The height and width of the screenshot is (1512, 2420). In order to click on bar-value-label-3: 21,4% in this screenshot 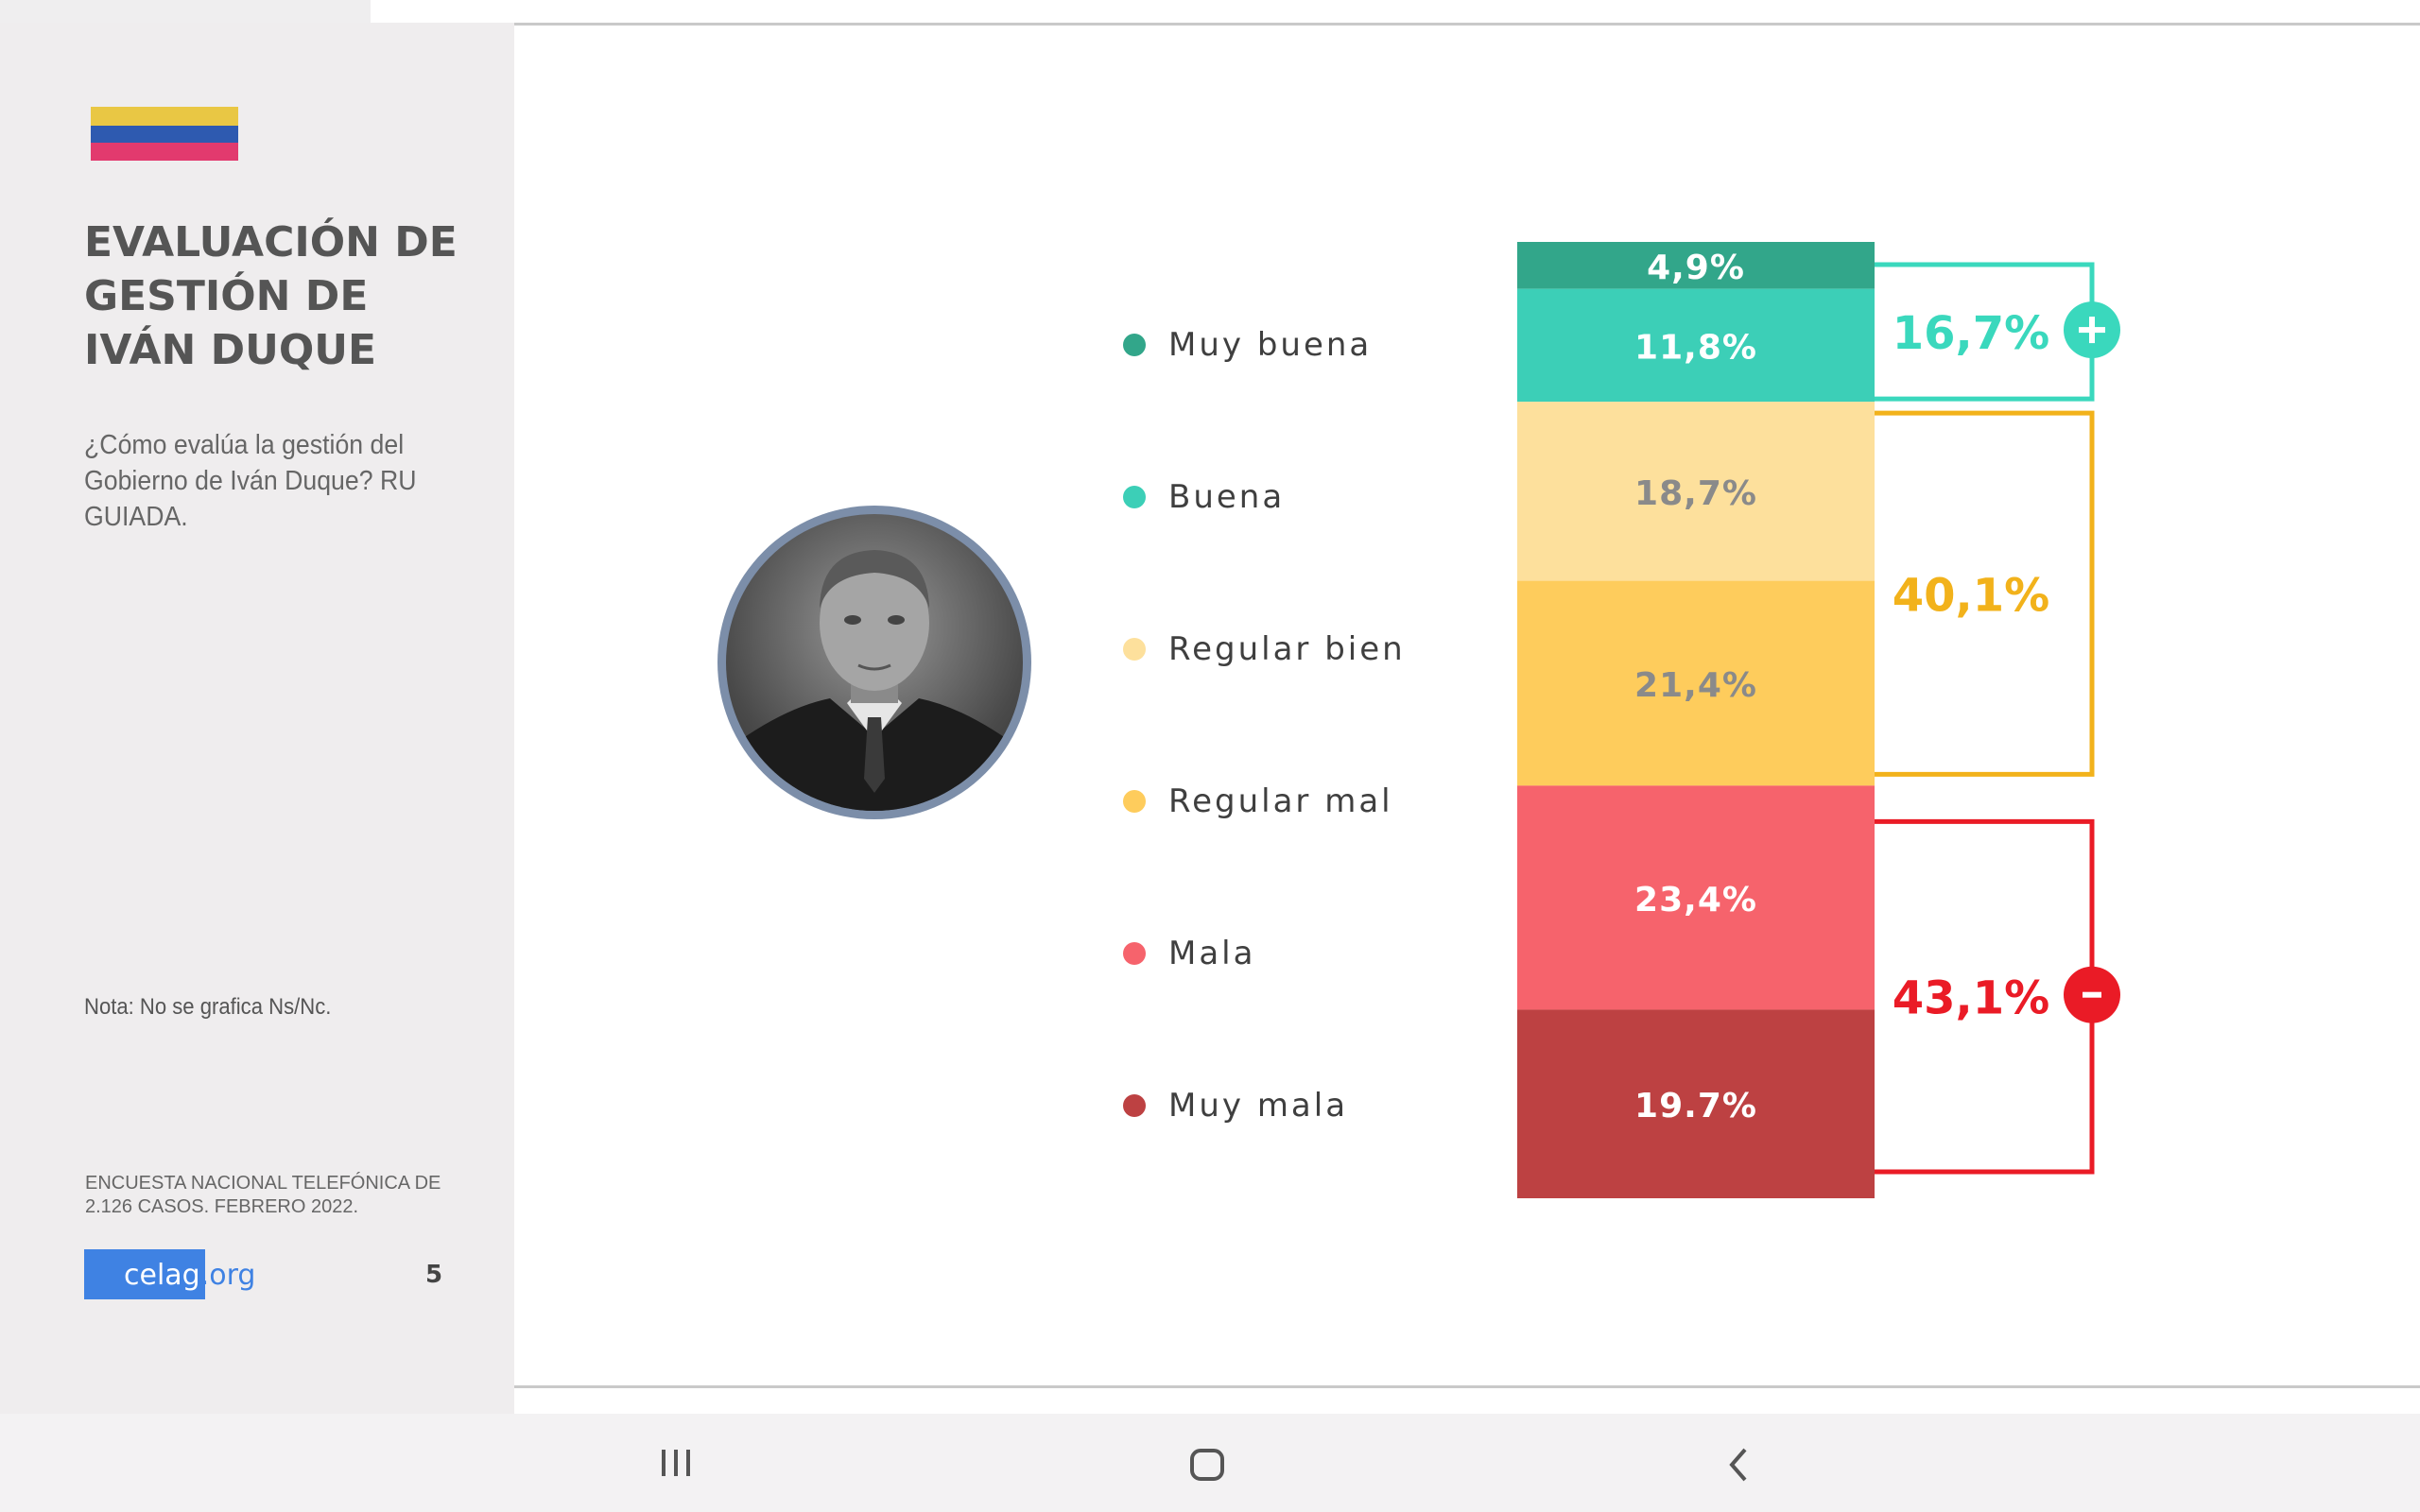, I will do `click(1695, 685)`.